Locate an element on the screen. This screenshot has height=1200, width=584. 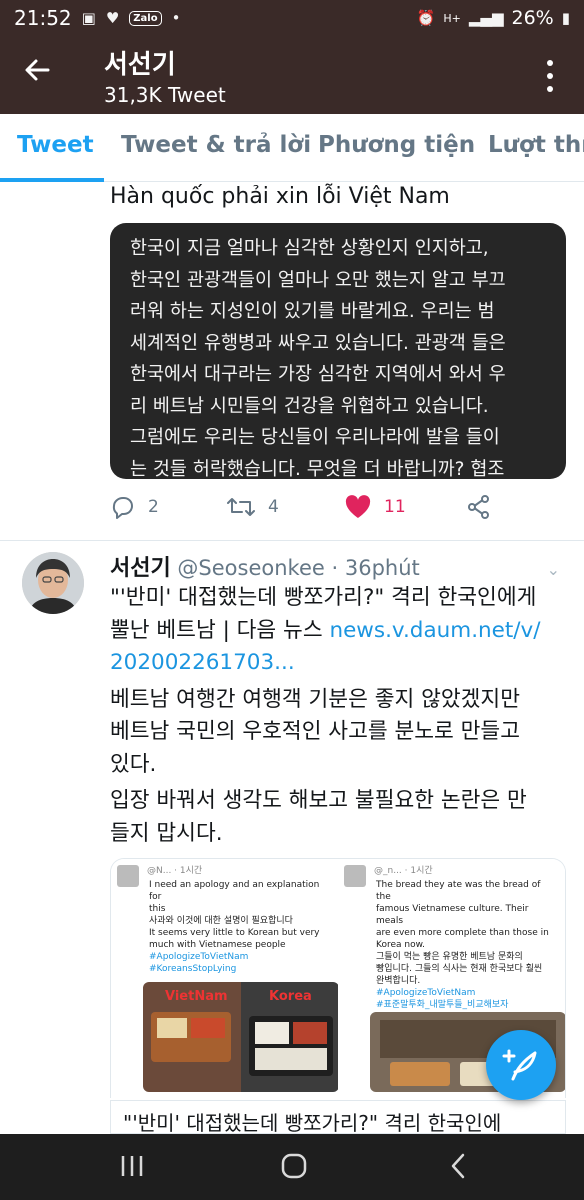
screenshot-line: are even more complete than those in is located at coordinates (462, 933).